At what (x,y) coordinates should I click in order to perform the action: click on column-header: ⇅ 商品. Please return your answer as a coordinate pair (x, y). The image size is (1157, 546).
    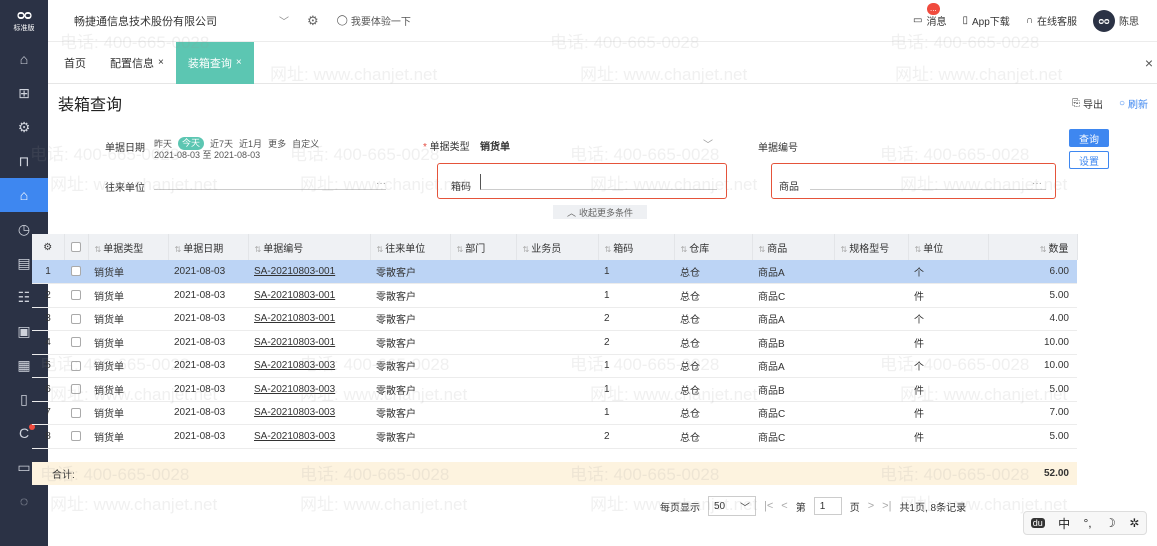
    Looking at the image, I should click on (793, 247).